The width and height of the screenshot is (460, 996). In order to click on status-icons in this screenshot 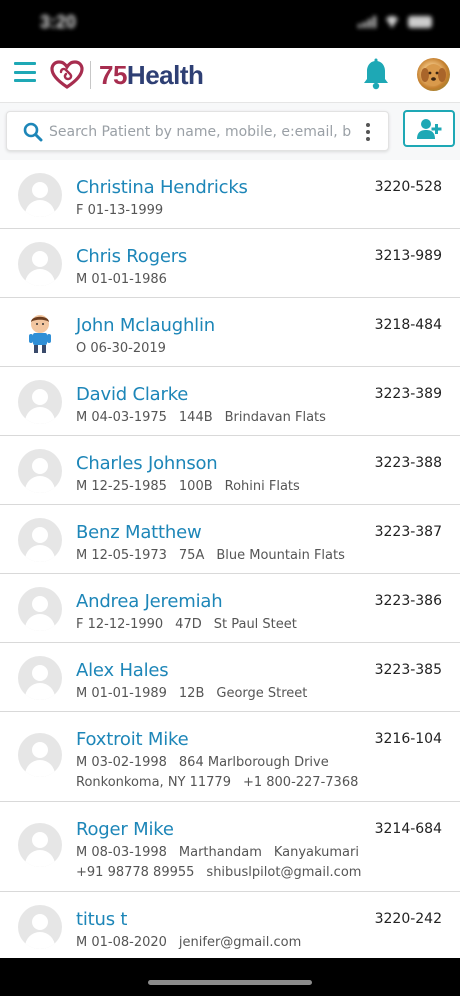, I will do `click(395, 22)`.